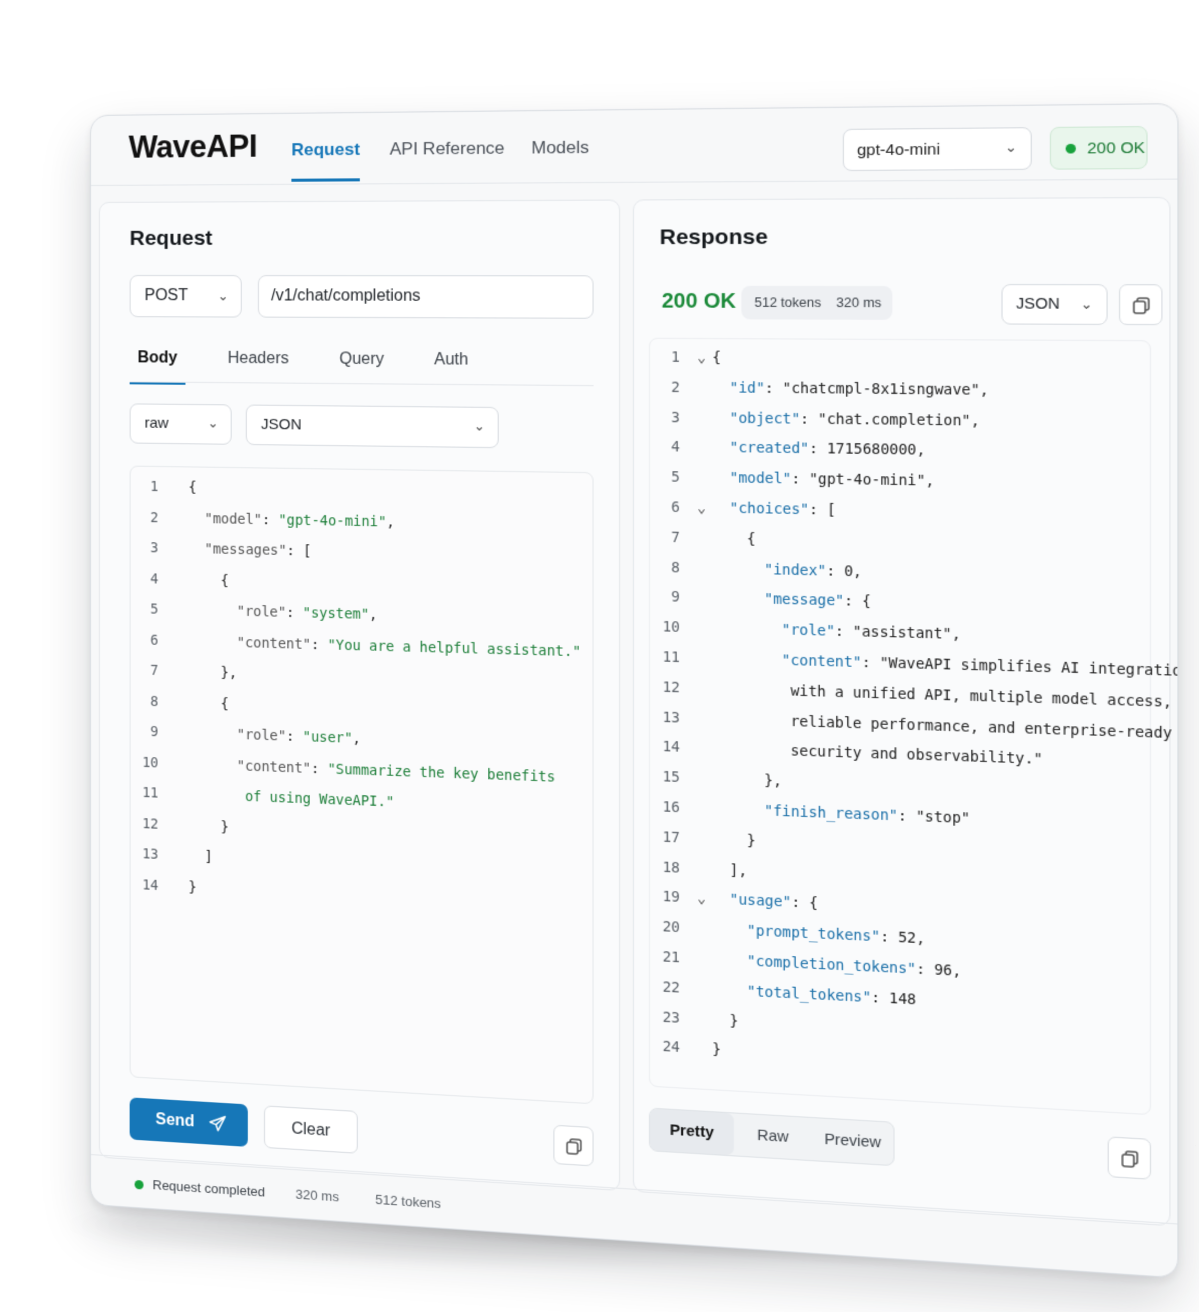 The image size is (1199, 1312). Describe the element at coordinates (150, 793) in the screenshot. I see `line-number: 11` at that location.